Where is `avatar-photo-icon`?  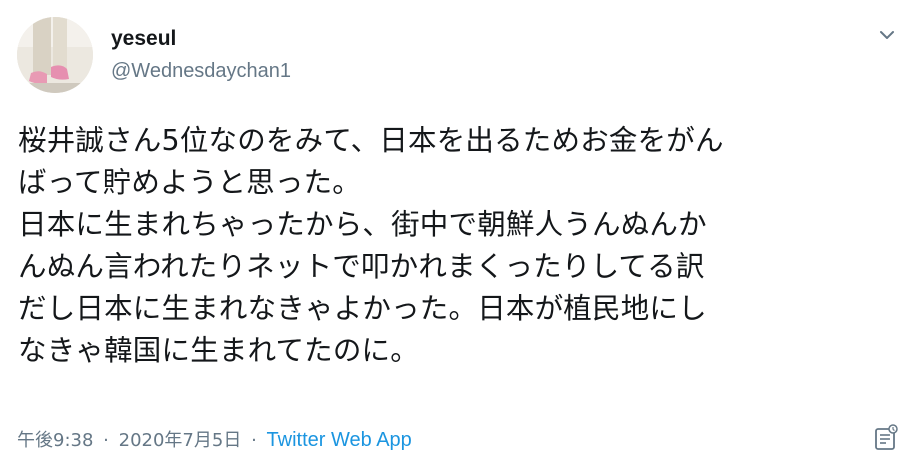 avatar-photo-icon is located at coordinates (55, 55).